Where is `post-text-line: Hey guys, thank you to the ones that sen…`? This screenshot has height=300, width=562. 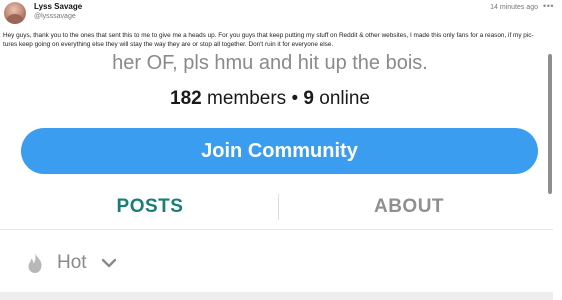 post-text-line: Hey guys, thank you to the ones that sen… is located at coordinates (268, 35).